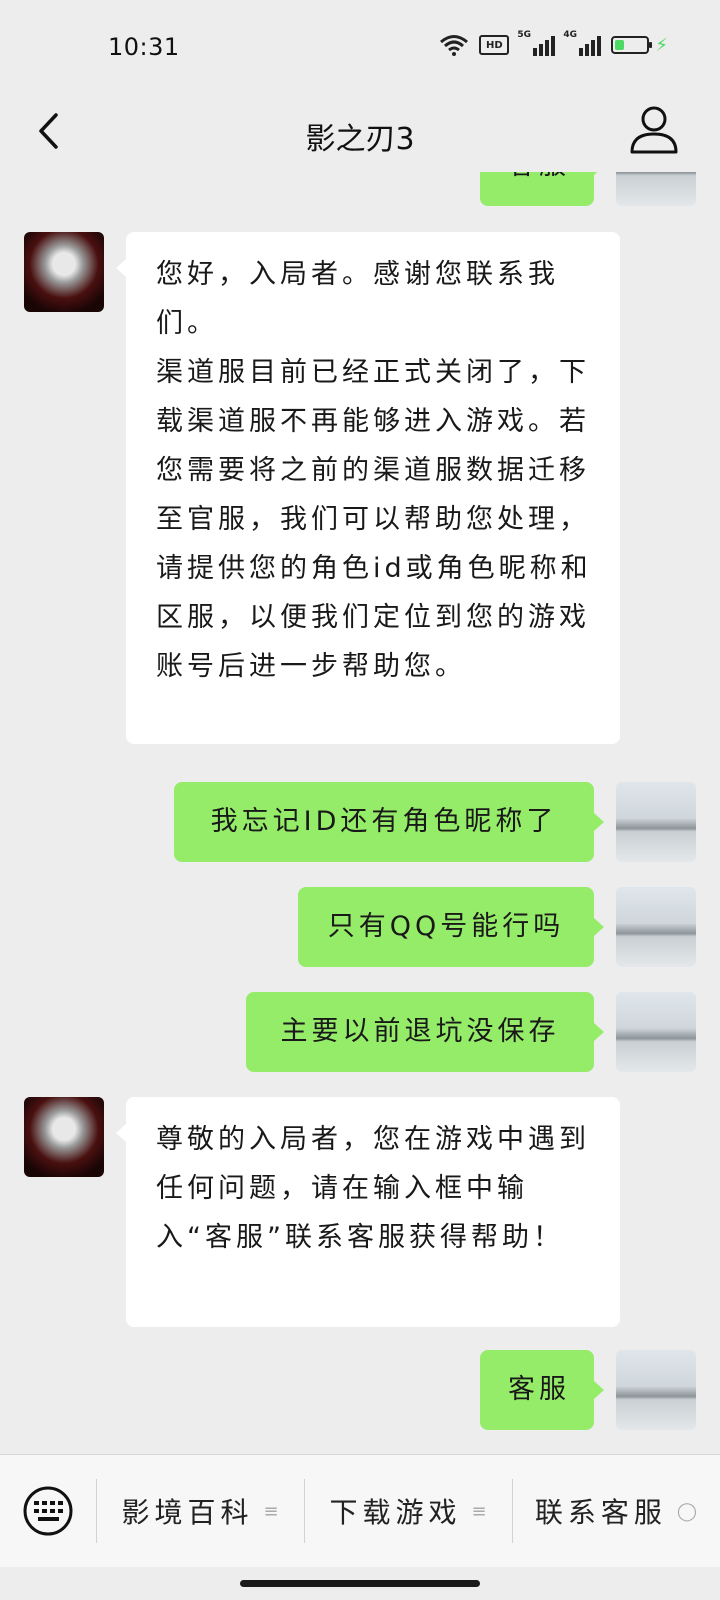 Image resolution: width=720 pixels, height=1600 pixels. What do you see at coordinates (582, 43) in the screenshot?
I see `signal-icon: 4G` at bounding box center [582, 43].